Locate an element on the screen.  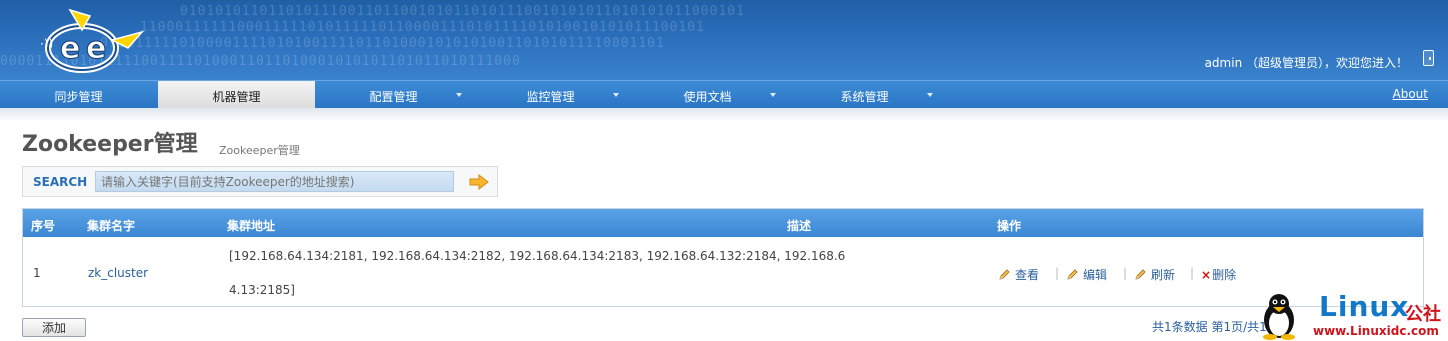
add-button: 添加 is located at coordinates (54, 327).